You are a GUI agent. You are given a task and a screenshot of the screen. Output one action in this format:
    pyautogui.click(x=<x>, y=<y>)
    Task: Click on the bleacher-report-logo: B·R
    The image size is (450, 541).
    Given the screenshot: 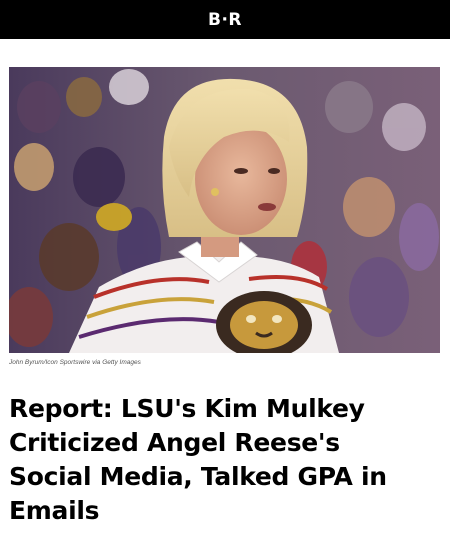 What is the action you would take?
    pyautogui.click(x=225, y=20)
    